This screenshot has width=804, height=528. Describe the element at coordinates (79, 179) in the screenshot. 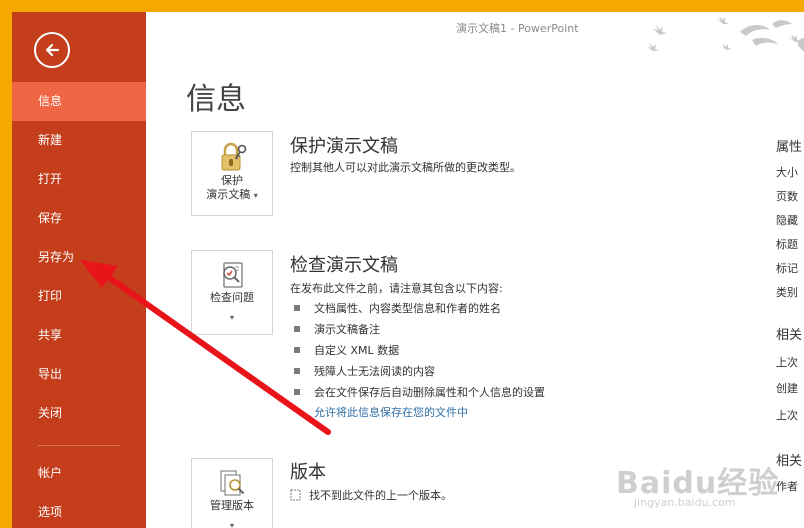

I see `nav-item-open: 打开` at that location.